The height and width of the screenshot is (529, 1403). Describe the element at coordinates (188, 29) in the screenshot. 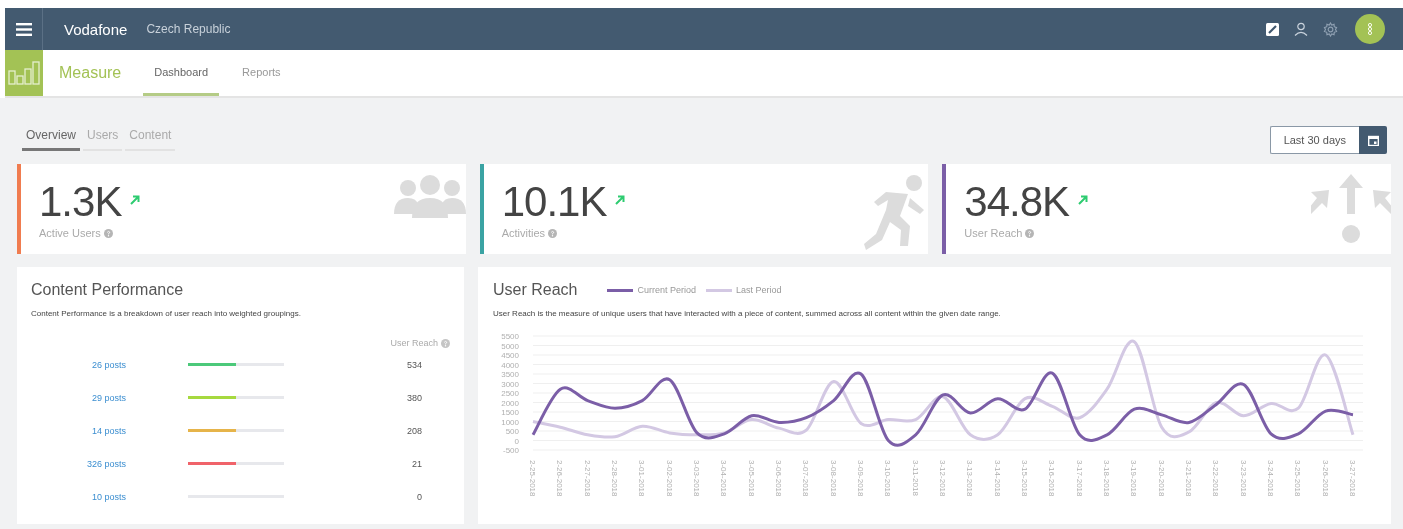

I see `region-label: Czech Republic` at that location.